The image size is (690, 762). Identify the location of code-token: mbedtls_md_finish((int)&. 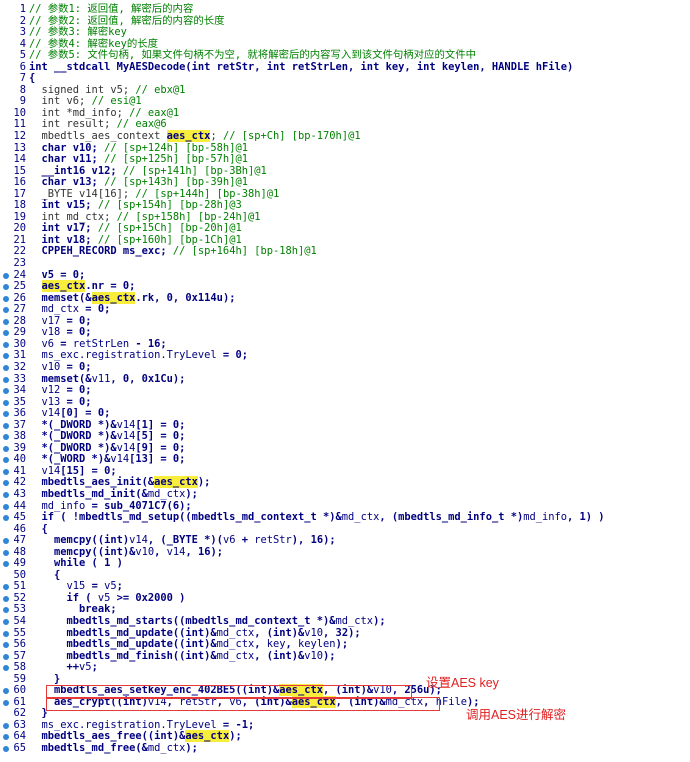
(123, 655).